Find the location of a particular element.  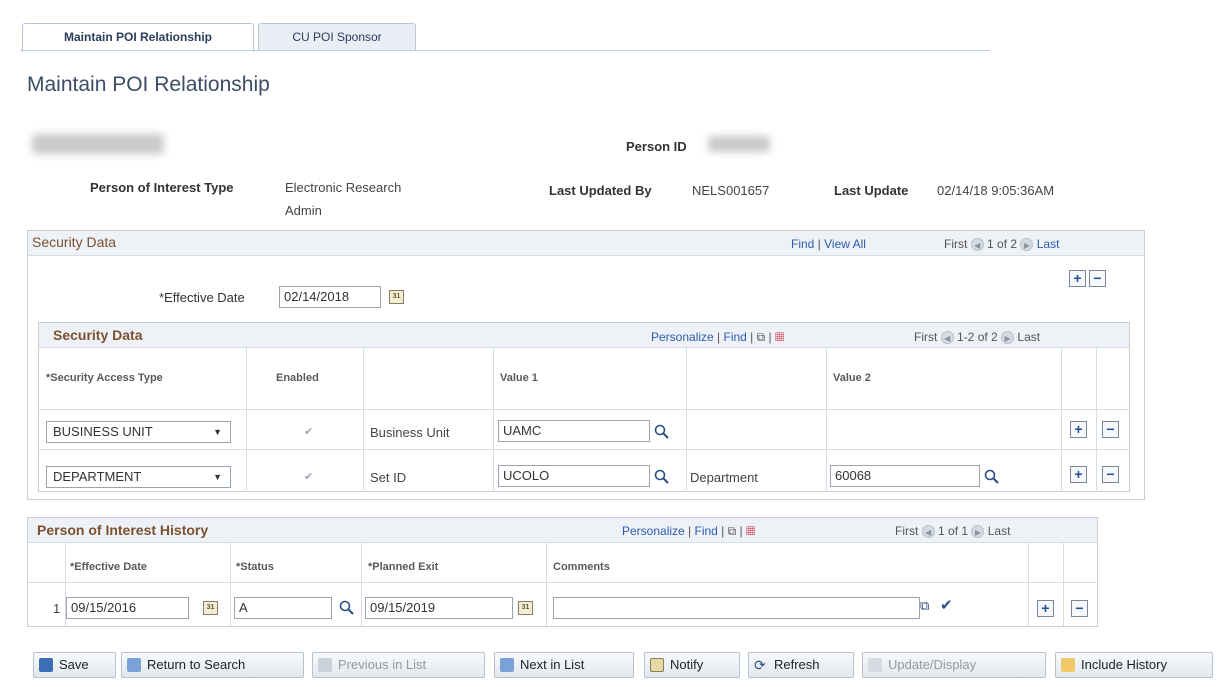

effective-date-label: *Effective Date is located at coordinates (202, 297).